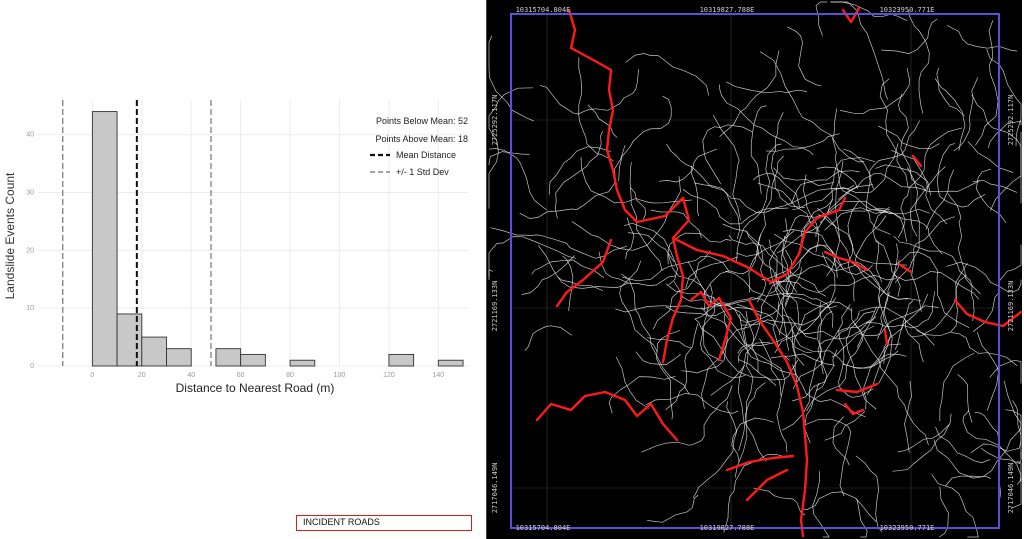  I want to click on x-tick-label: 120, so click(389, 375).